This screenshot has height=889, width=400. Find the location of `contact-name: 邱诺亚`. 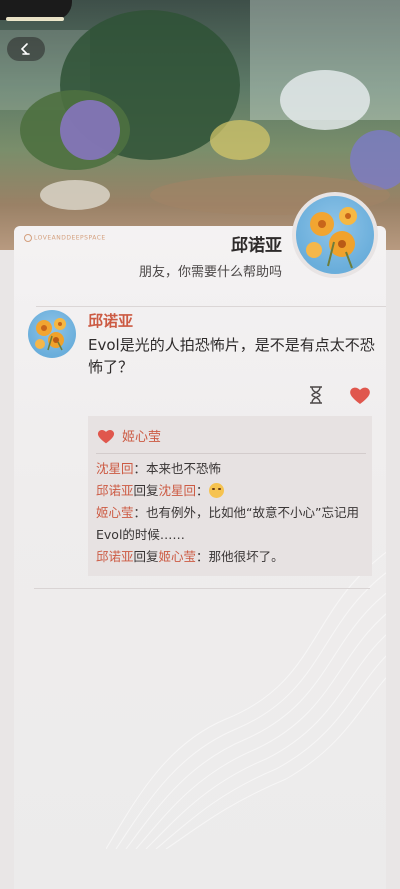

contact-name: 邱诺亚 is located at coordinates (256, 246).